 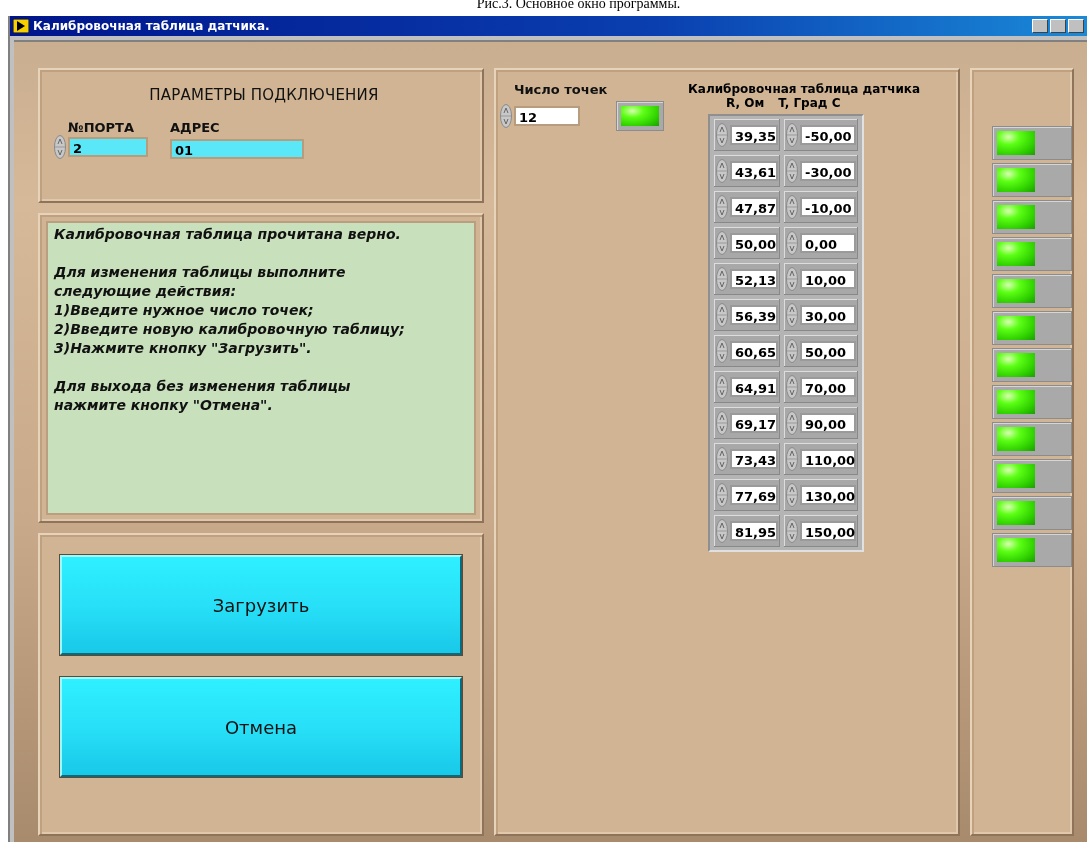 I want to click on points-field: 12, so click(x=547, y=116).